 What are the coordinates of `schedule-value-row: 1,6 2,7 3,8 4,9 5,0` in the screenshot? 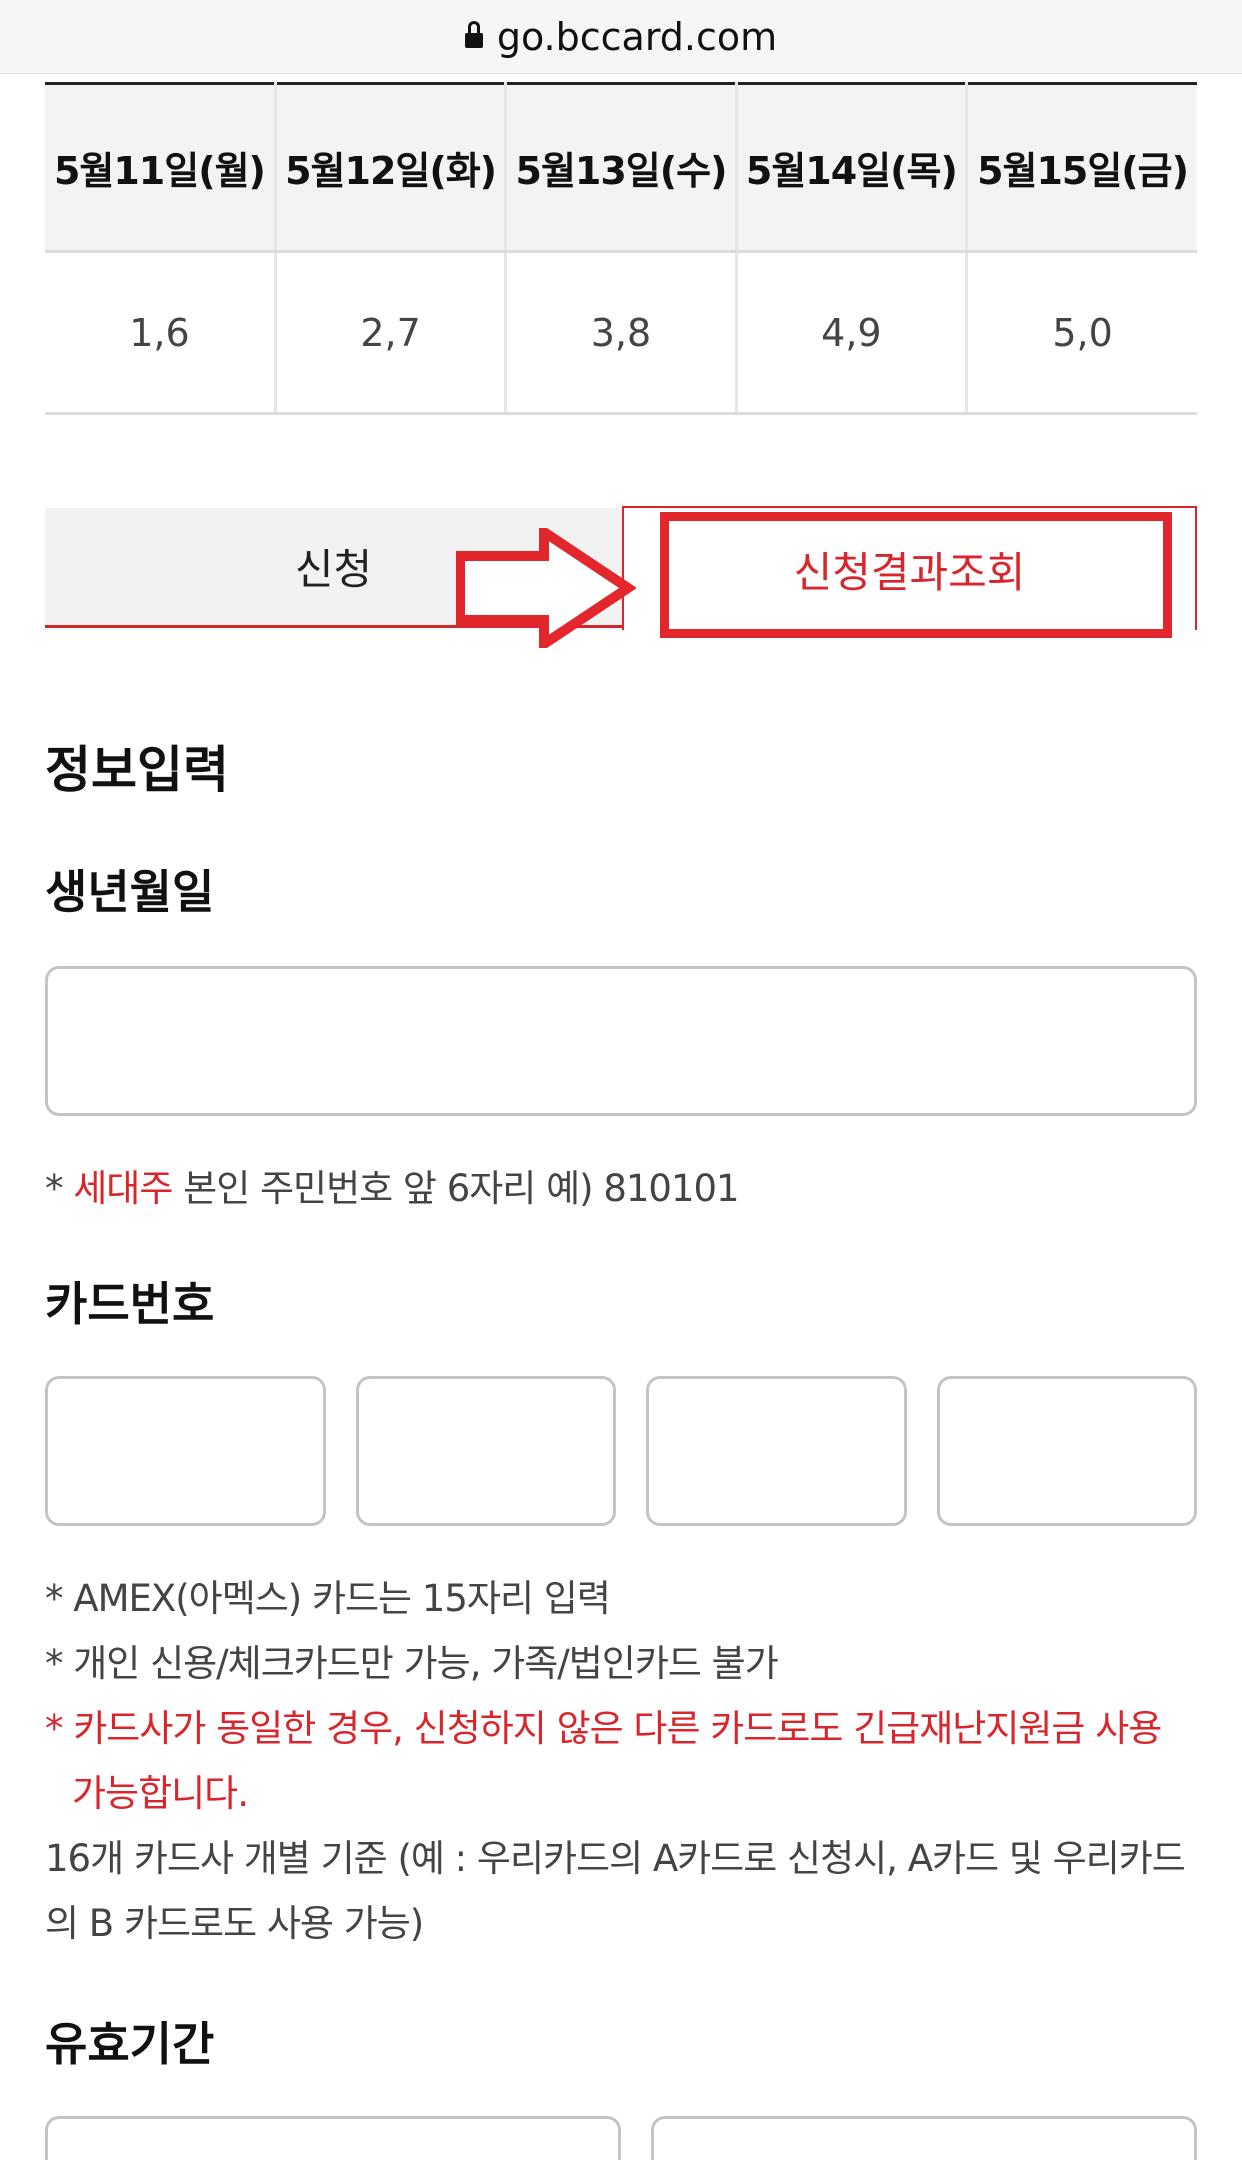 It's located at (621, 333).